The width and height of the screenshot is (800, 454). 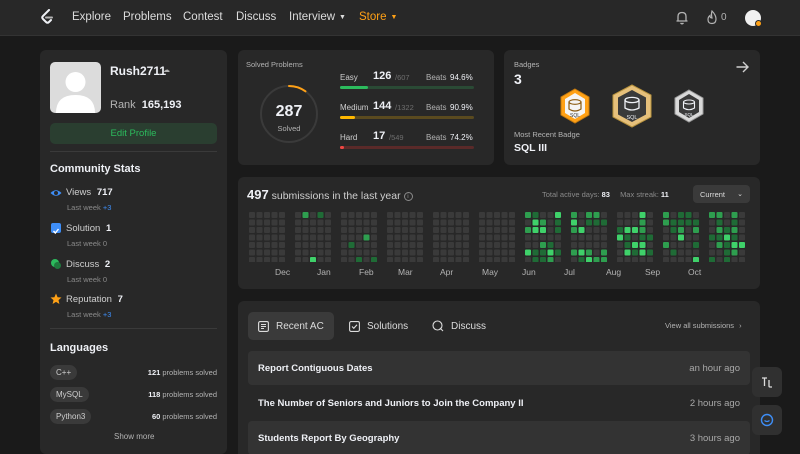 What do you see at coordinates (753, 18) in the screenshot?
I see `user-avatar` at bounding box center [753, 18].